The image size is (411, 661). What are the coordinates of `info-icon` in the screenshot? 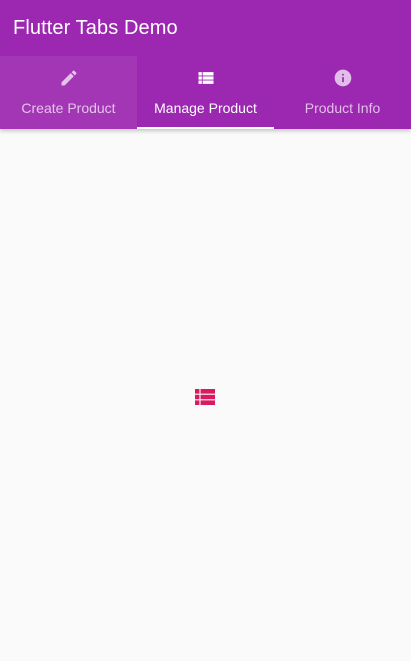 It's located at (342, 78).